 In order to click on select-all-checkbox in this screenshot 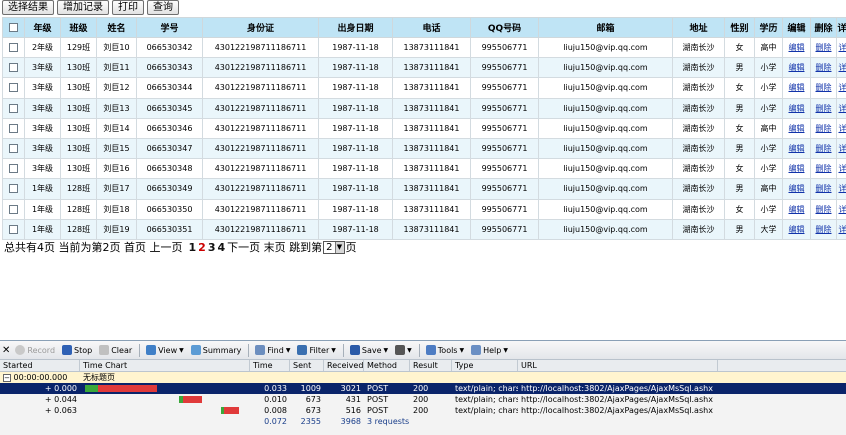, I will do `click(13, 27)`.